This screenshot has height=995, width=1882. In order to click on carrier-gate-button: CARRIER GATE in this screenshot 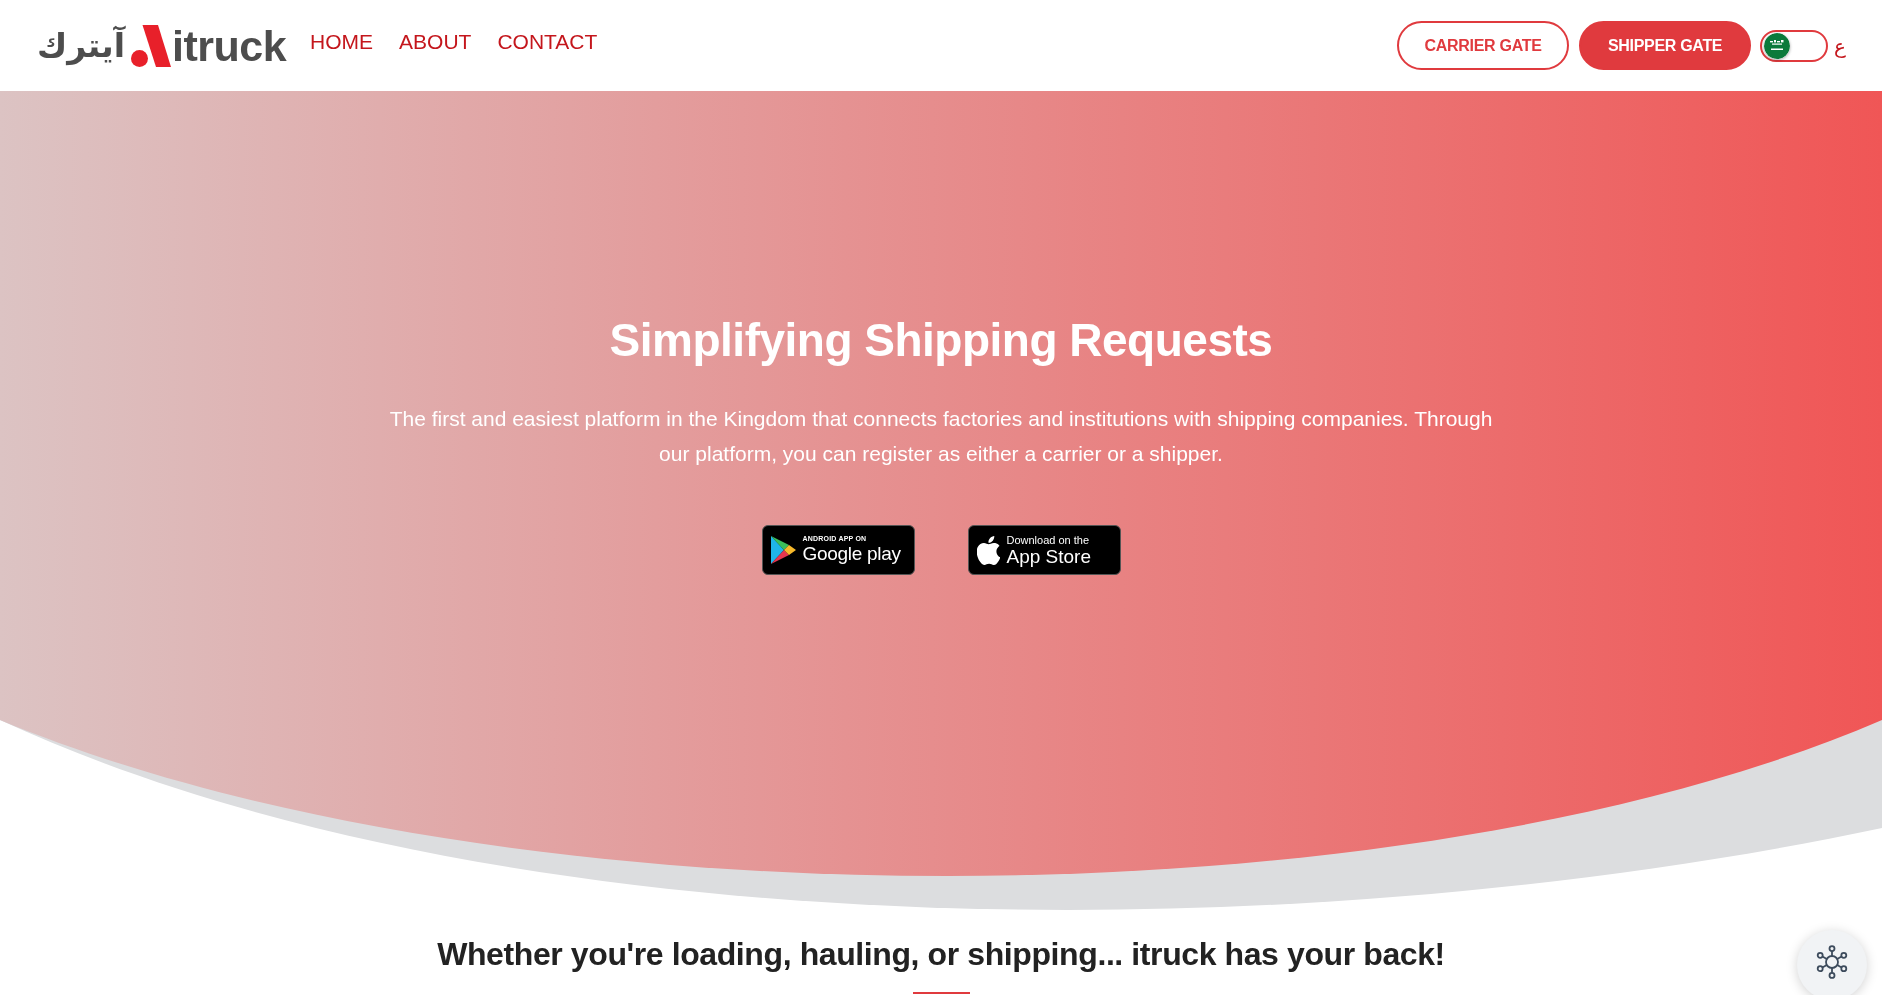, I will do `click(1483, 45)`.